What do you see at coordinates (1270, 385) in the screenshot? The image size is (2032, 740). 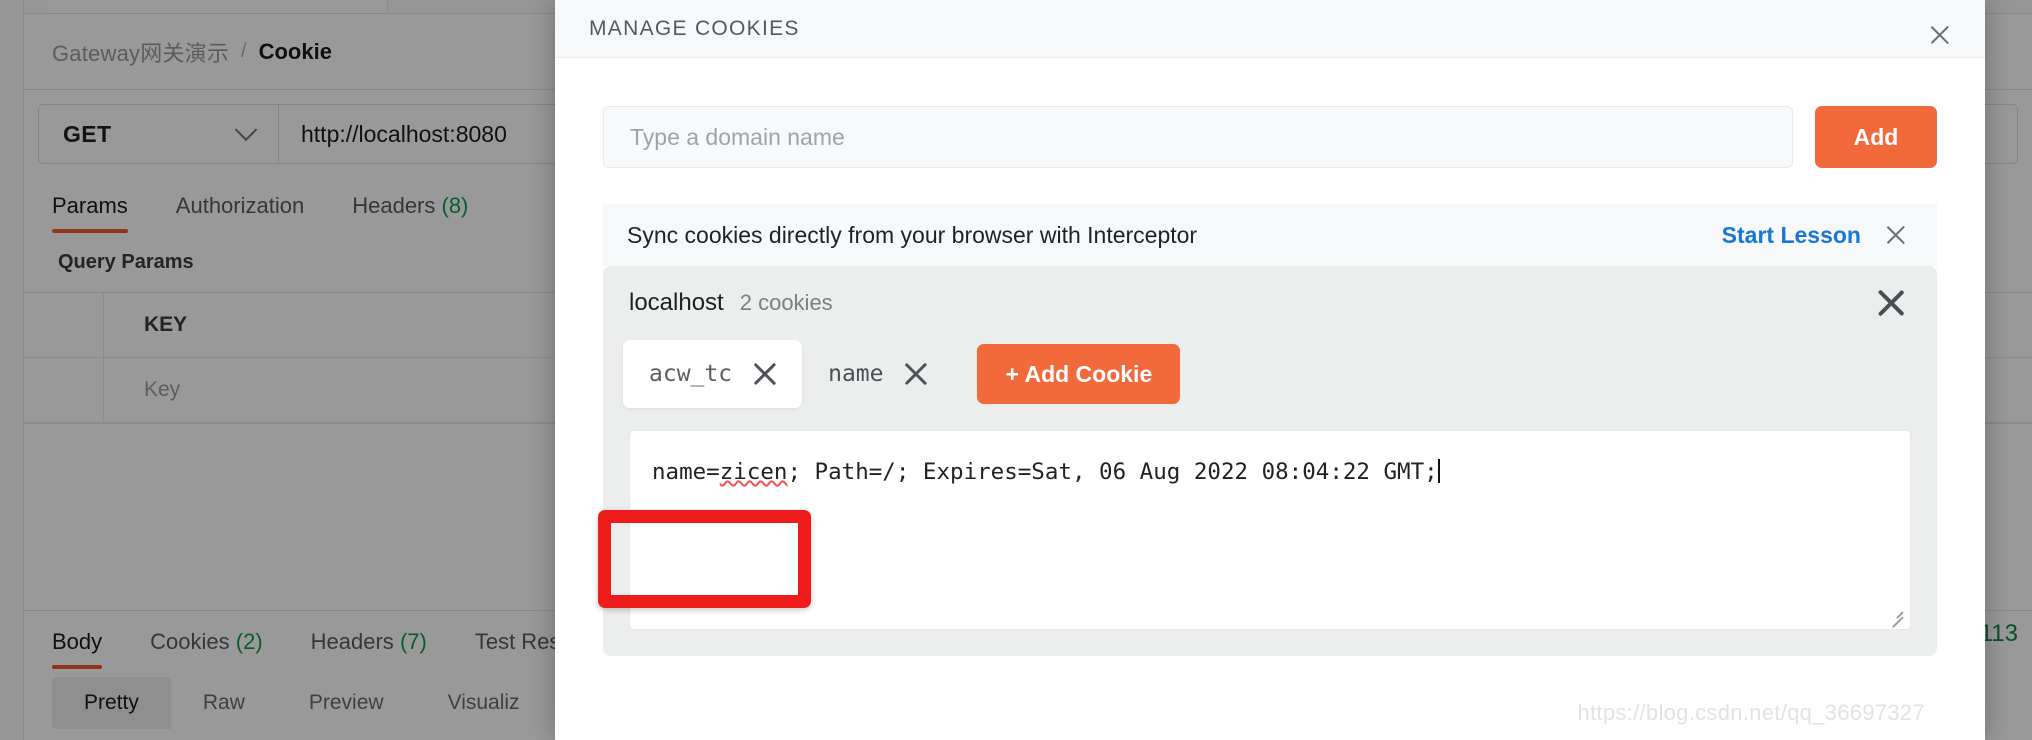 I see `cookie-chip-row: acw_tc name + Add Cookie` at bounding box center [1270, 385].